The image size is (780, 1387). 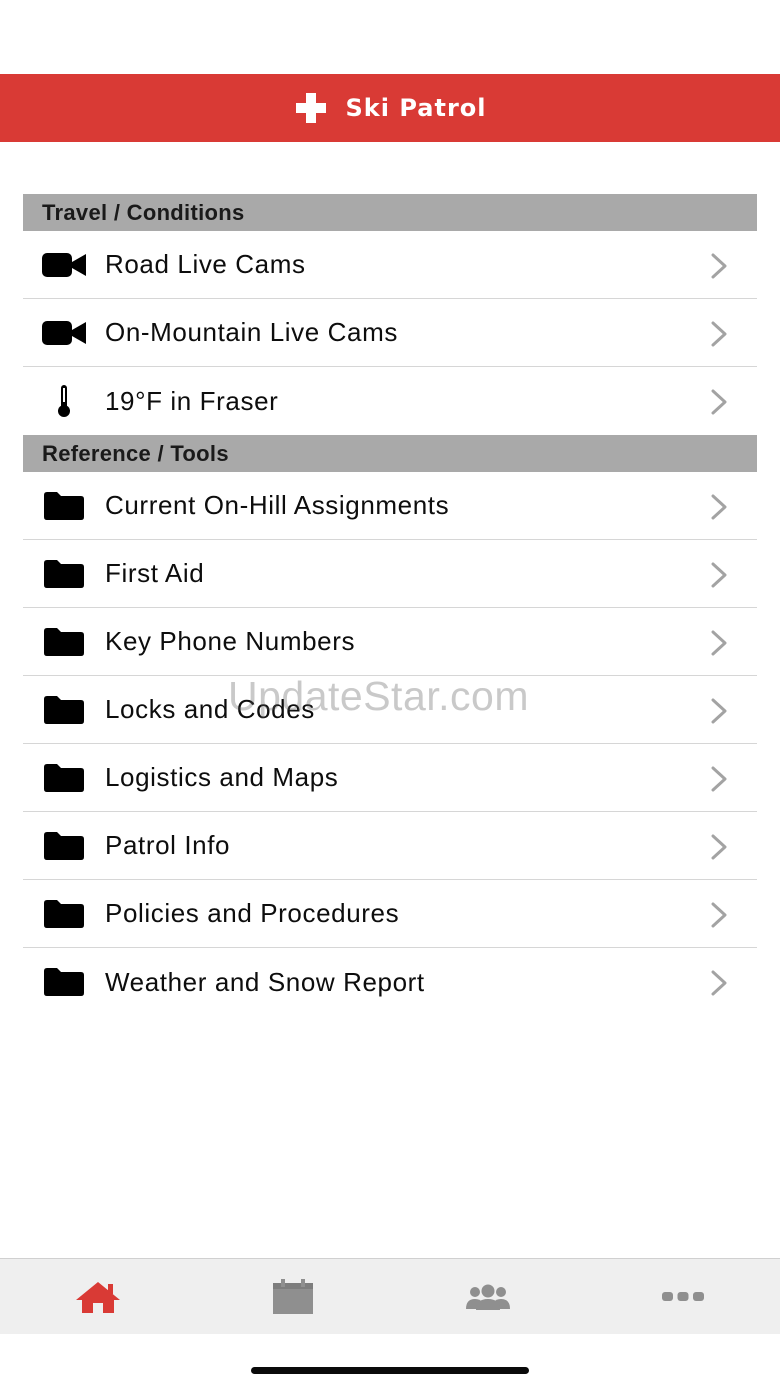 I want to click on section-header-travel-conditions: Travel / Conditions, so click(x=390, y=212).